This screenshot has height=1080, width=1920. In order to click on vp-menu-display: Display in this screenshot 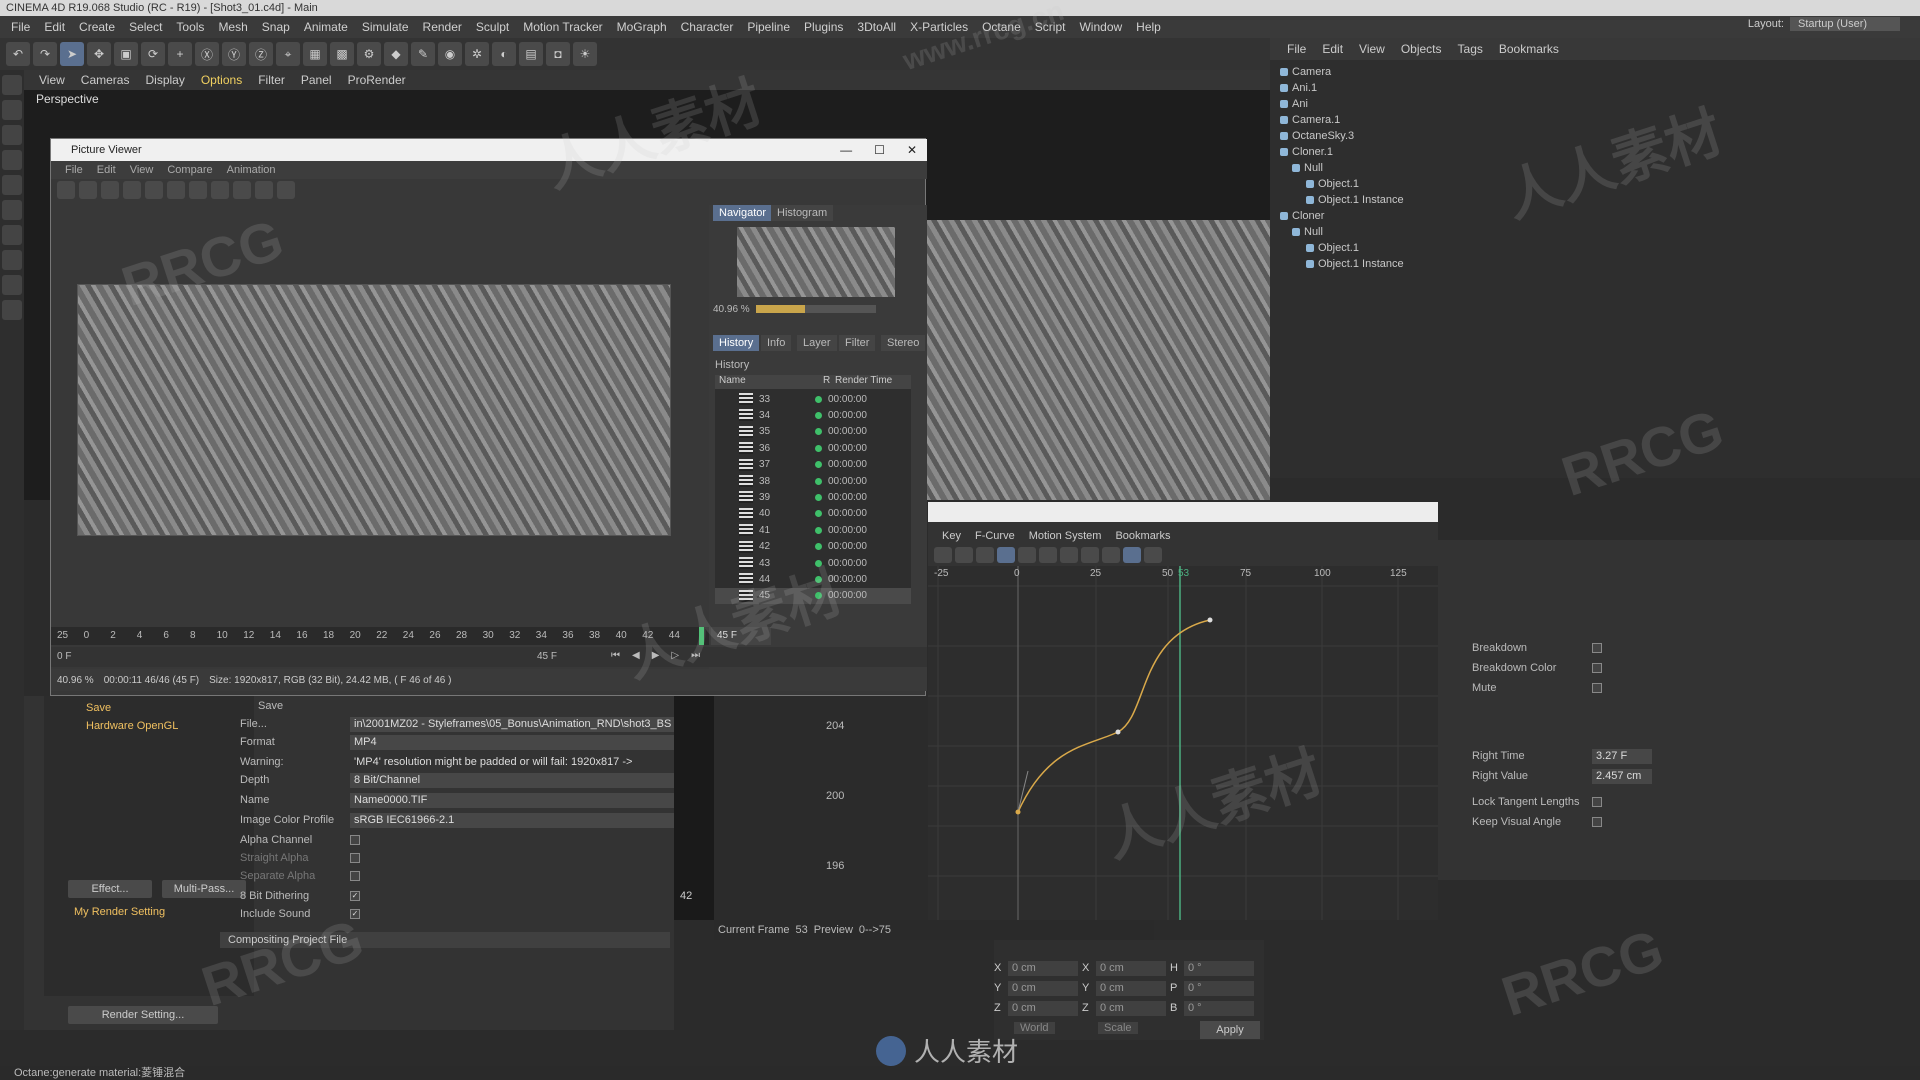, I will do `click(164, 80)`.